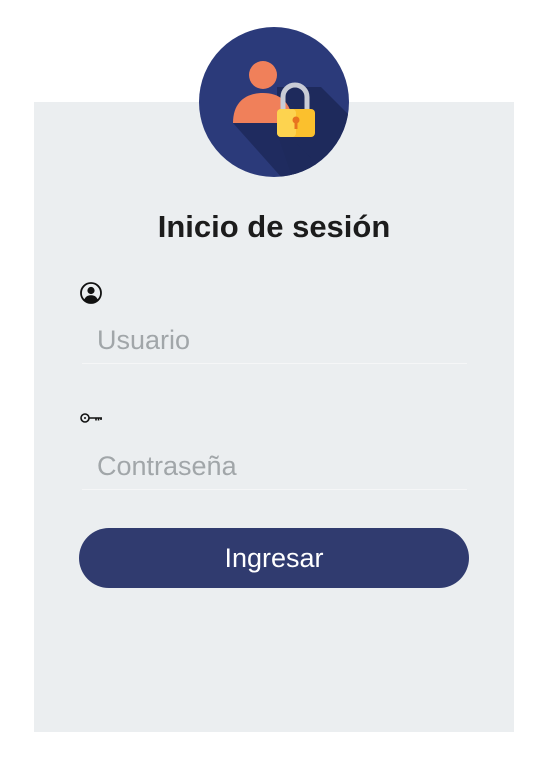 The height and width of the screenshot is (775, 542). What do you see at coordinates (274, 341) in the screenshot?
I see `username-input` at bounding box center [274, 341].